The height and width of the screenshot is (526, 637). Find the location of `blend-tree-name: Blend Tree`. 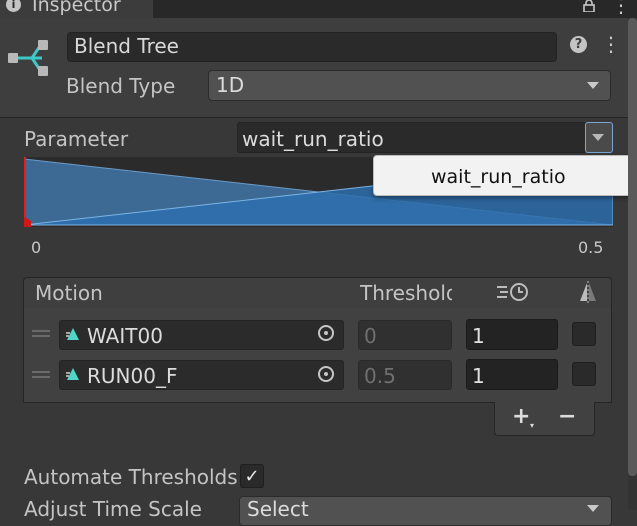

blend-tree-name: Blend Tree is located at coordinates (126, 46).